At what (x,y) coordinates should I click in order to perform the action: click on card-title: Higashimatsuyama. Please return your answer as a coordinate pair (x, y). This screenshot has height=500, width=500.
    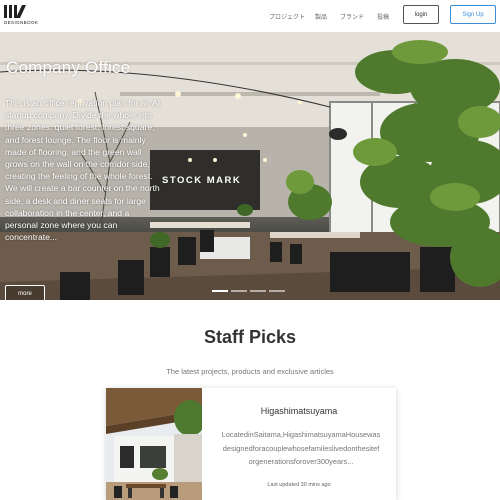
    Looking at the image, I should click on (299, 411).